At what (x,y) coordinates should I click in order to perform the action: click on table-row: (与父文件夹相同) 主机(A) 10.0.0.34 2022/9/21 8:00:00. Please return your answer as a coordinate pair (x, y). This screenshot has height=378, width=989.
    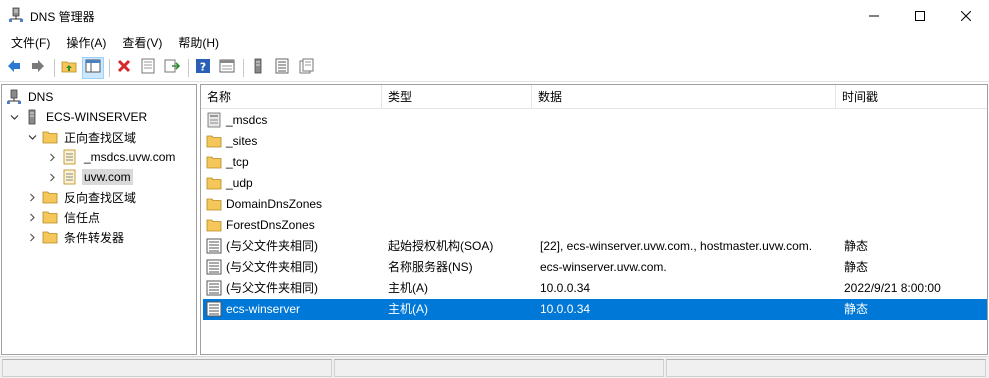
    Looking at the image, I should click on (595, 288).